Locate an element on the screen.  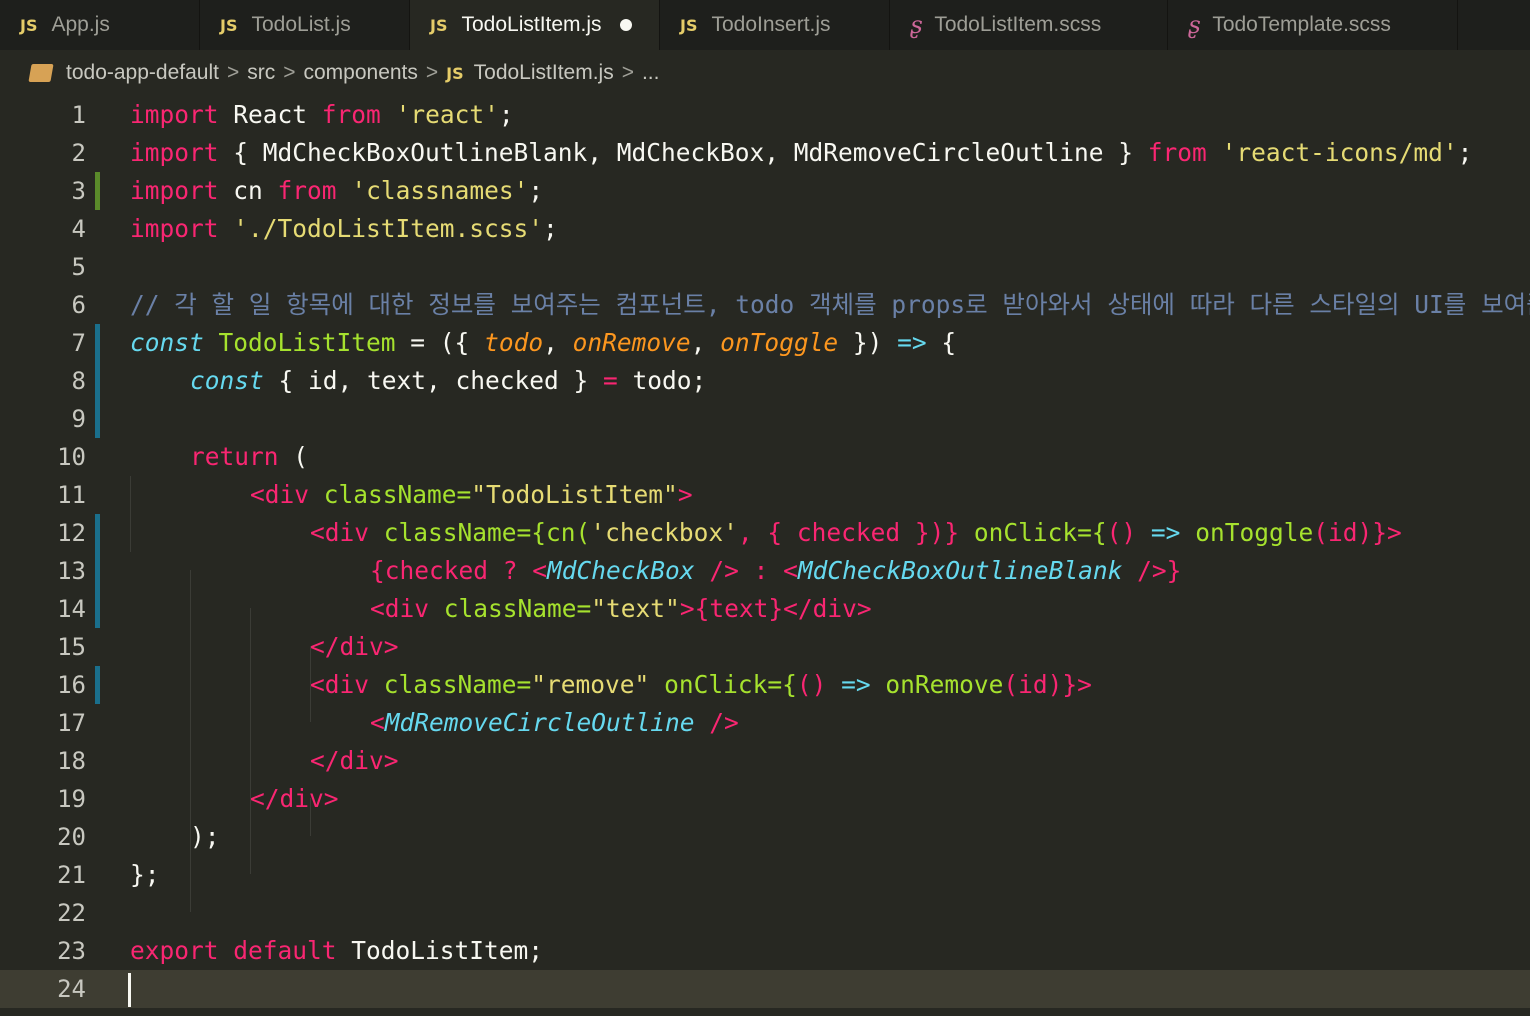
tab-label: TodoListItem.scss is located at coordinates (1018, 24).